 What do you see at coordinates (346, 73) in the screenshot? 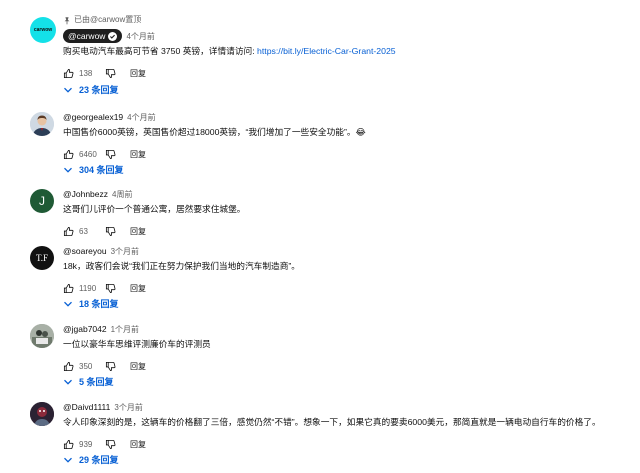
I see `comment-actions: 138 回复` at bounding box center [346, 73].